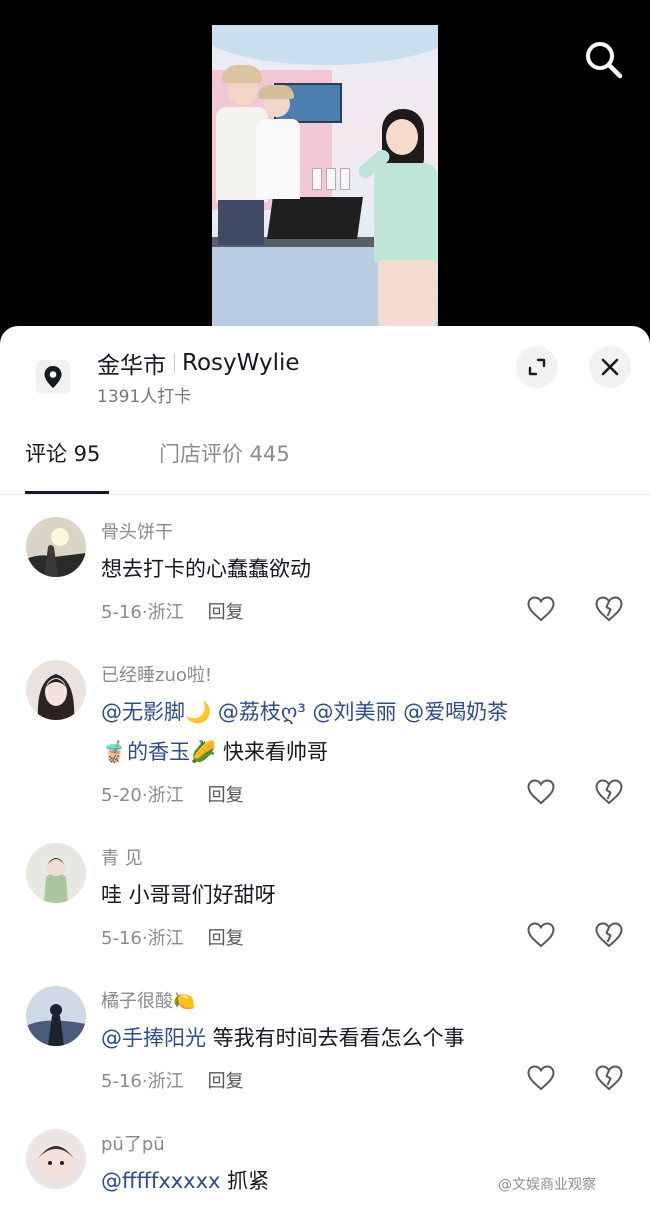 The image size is (650, 1209). Describe the element at coordinates (137, 531) in the screenshot. I see `comment-username: 骨头饼干` at that location.